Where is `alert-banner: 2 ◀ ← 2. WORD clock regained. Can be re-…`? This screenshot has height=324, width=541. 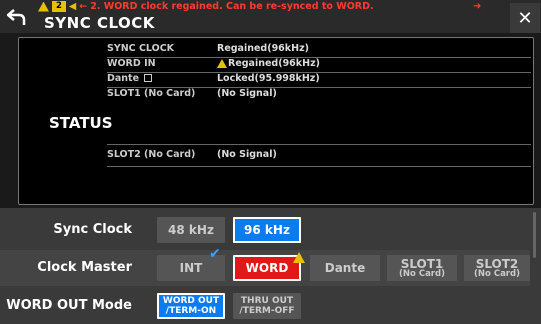 alert-banner: 2 ◀ ← 2. WORD clock regained. Can be re-… is located at coordinates (206, 6).